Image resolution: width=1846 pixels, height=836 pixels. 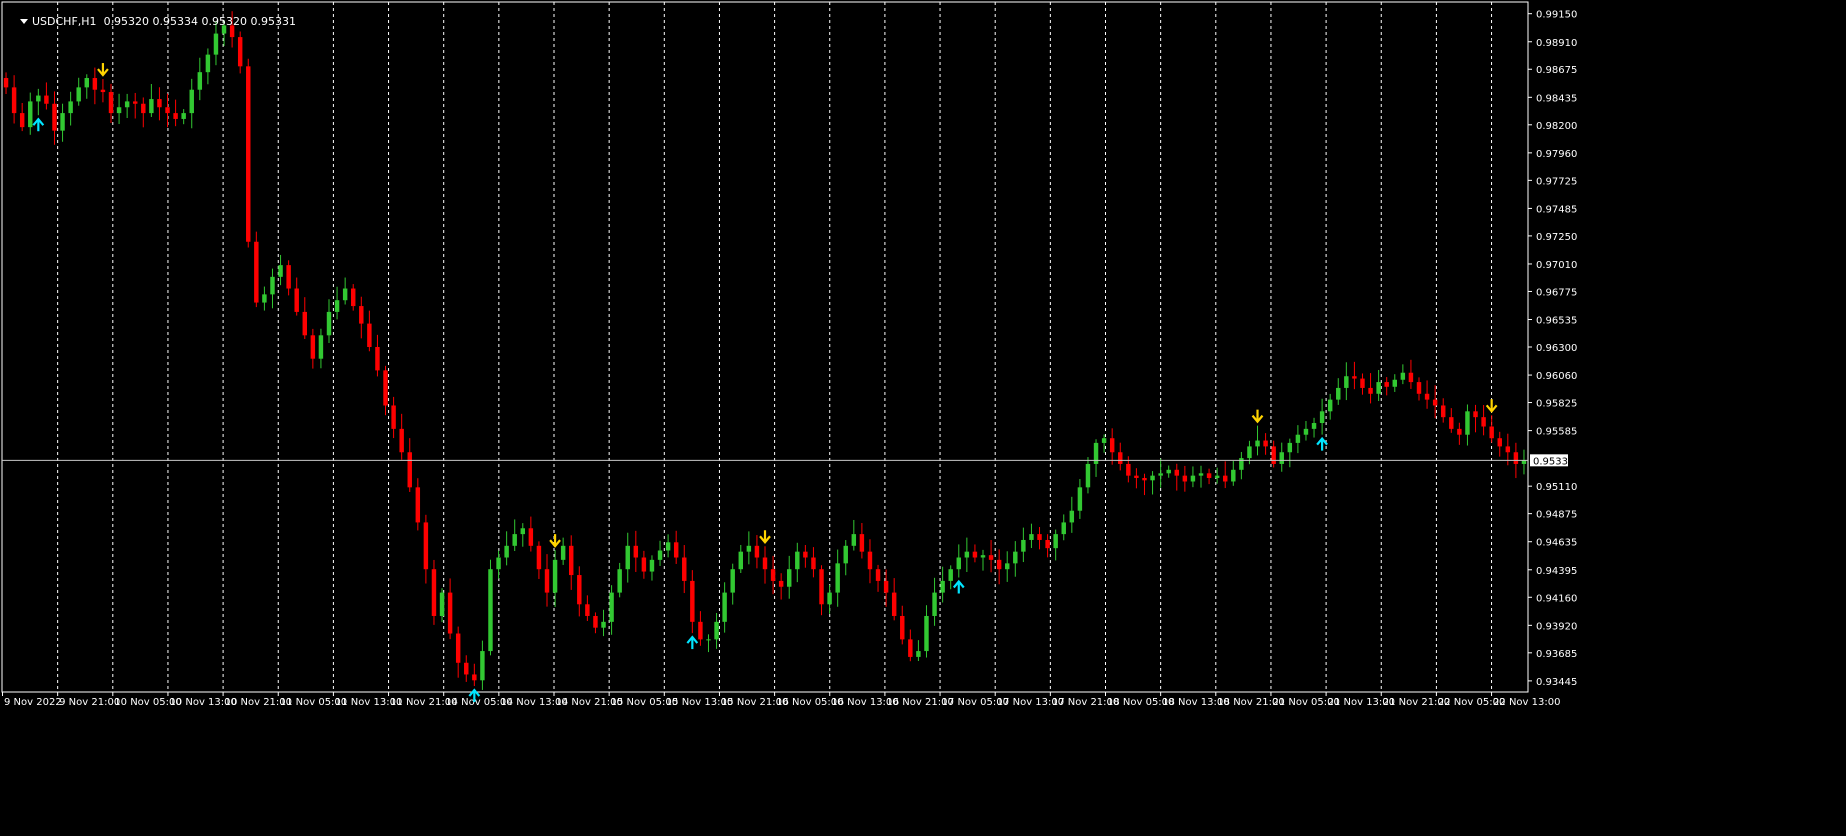 I want to click on price-axis-label: 0.96060, so click(x=1556, y=376).